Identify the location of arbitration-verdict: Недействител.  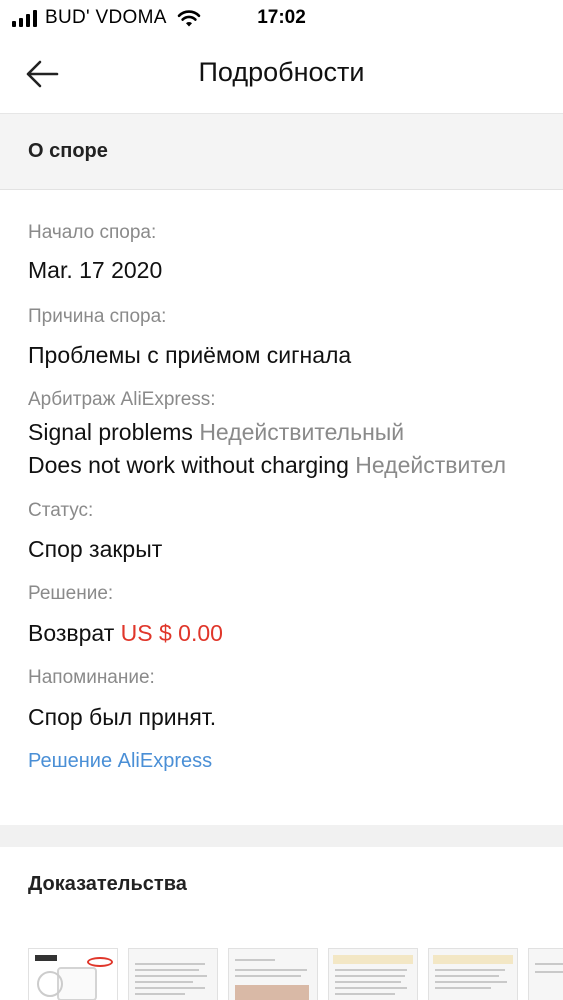
(431, 465).